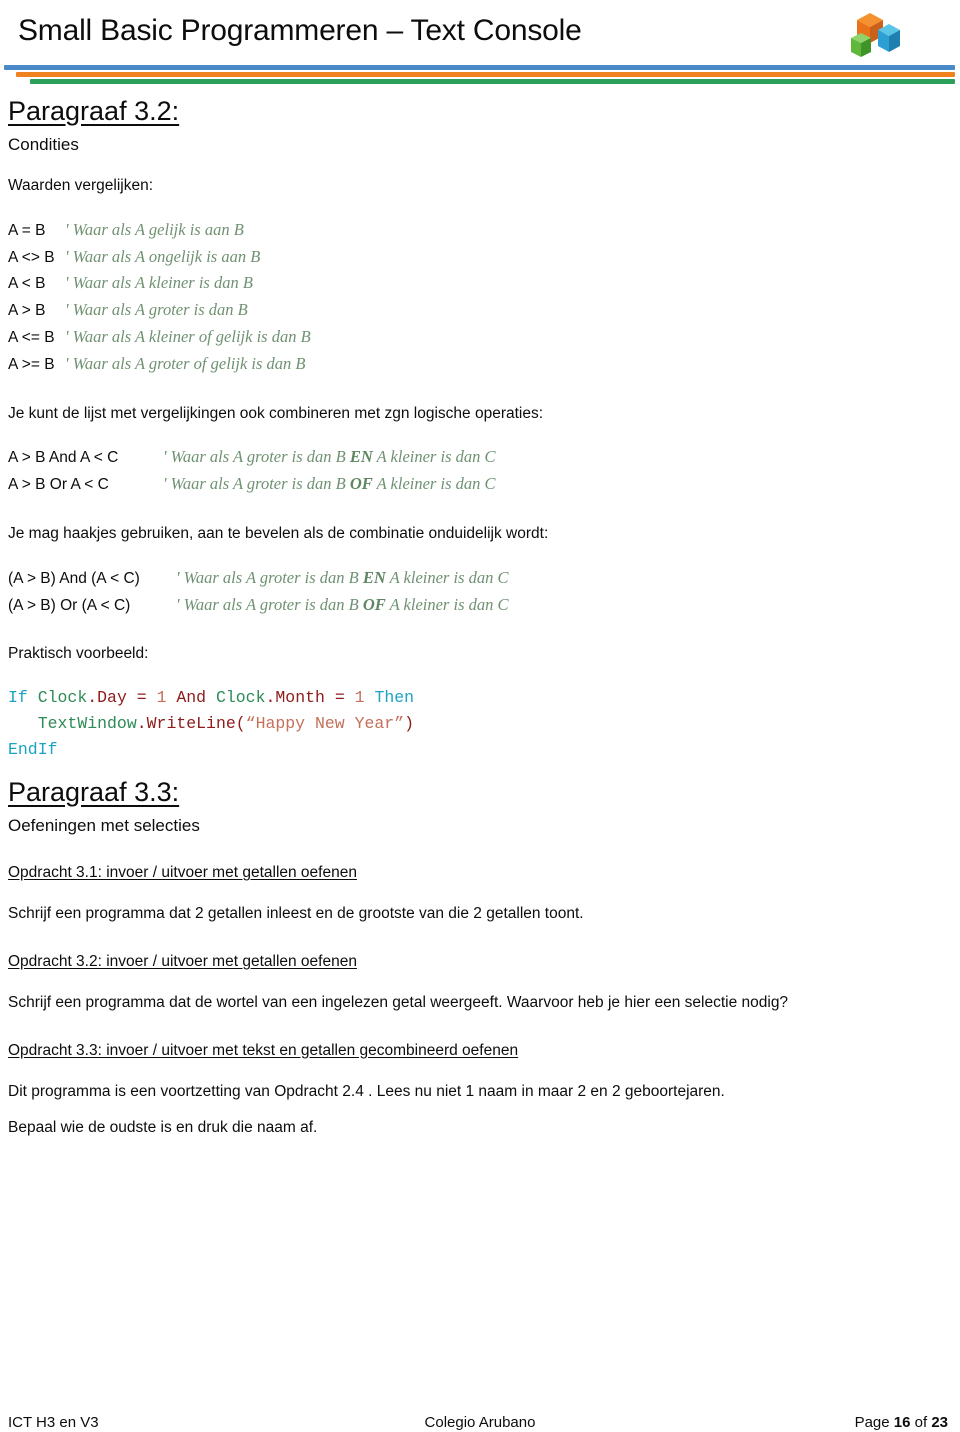 The image size is (960, 1432). Describe the element at coordinates (161, 697) in the screenshot. I see `code-number-1: 1` at that location.